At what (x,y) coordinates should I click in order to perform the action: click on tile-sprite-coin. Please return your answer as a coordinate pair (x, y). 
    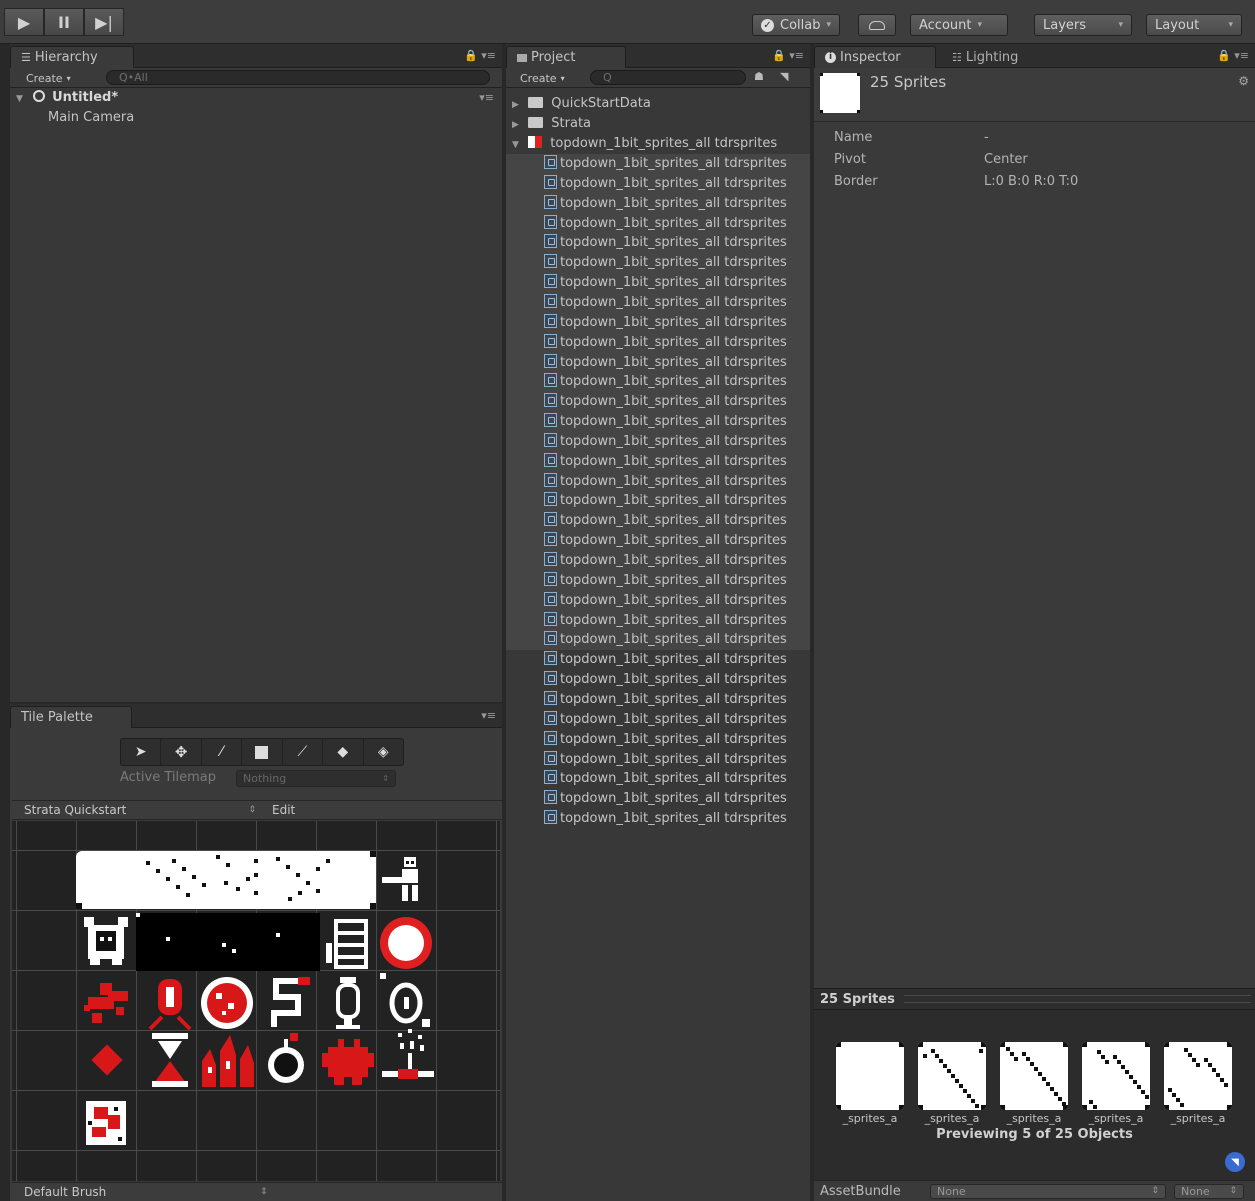
    Looking at the image, I should click on (408, 1002).